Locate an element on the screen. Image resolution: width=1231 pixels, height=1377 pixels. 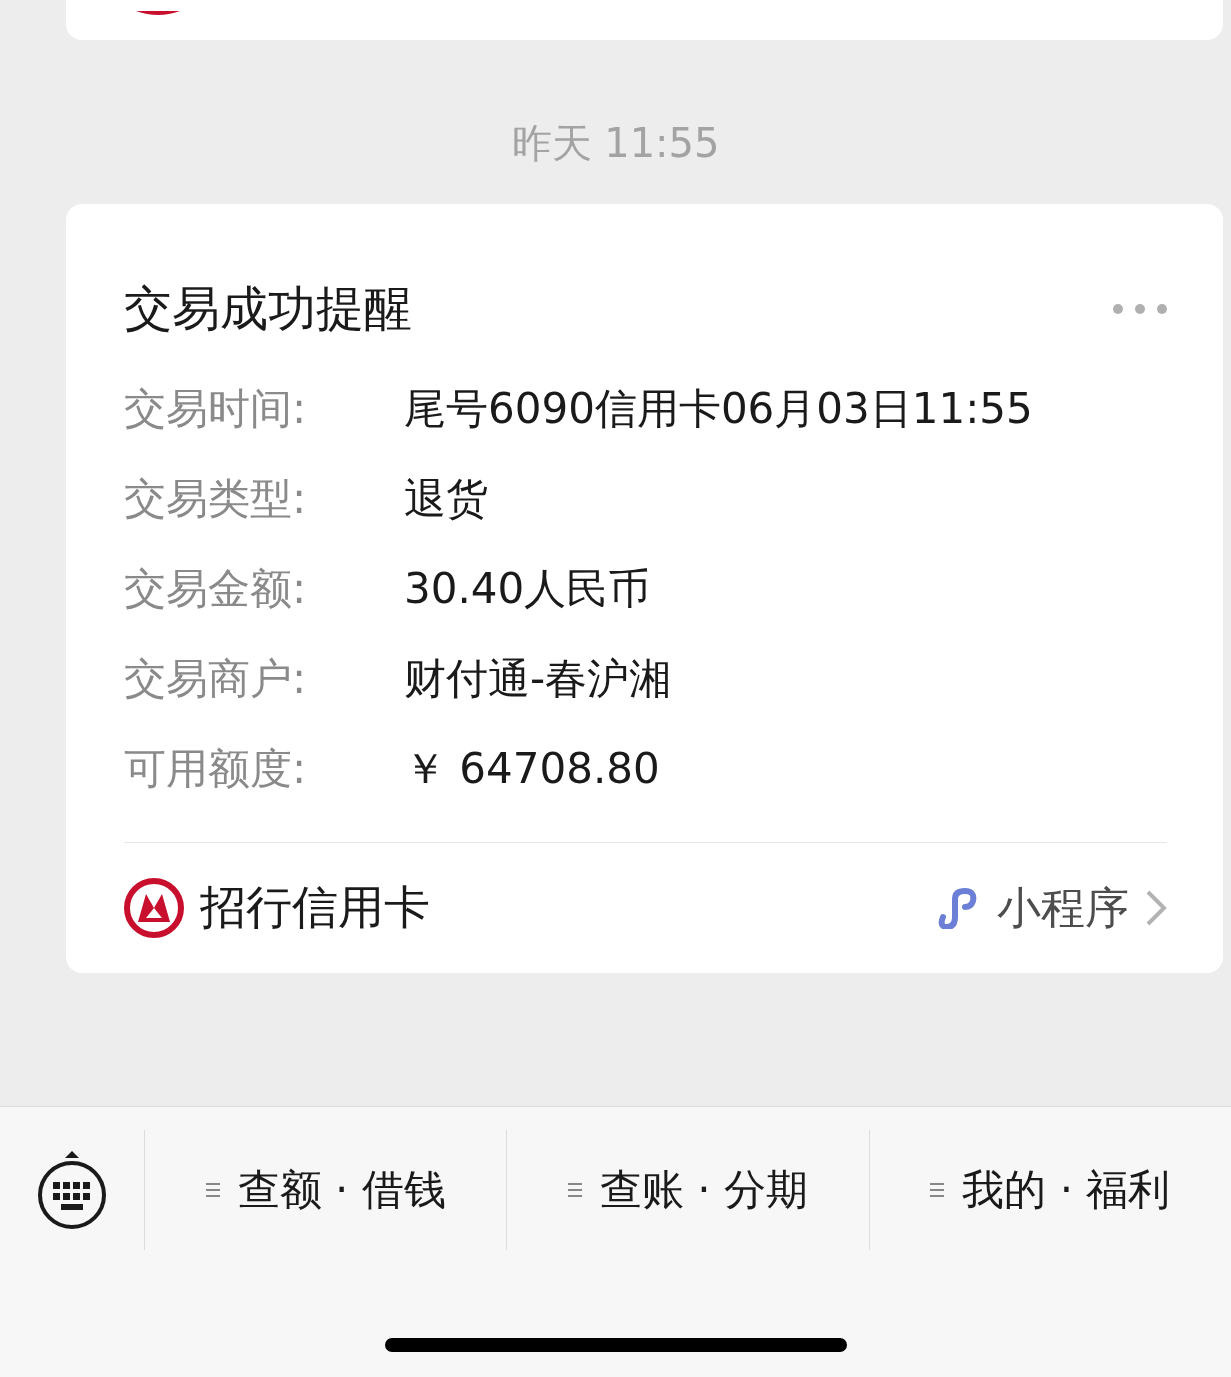
field-label: 可用额度: is located at coordinates (216, 769).